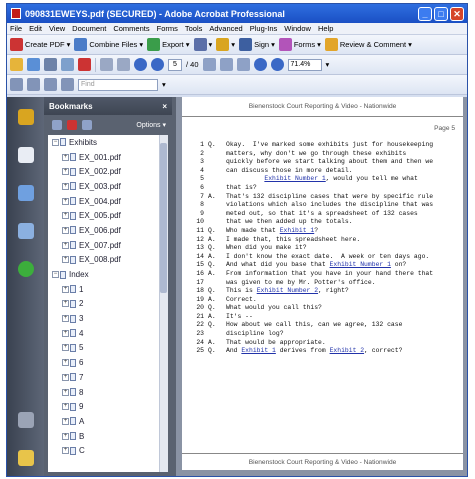  What do you see at coordinates (16, 64) in the screenshot?
I see `open-folder-icon` at bounding box center [16, 64].